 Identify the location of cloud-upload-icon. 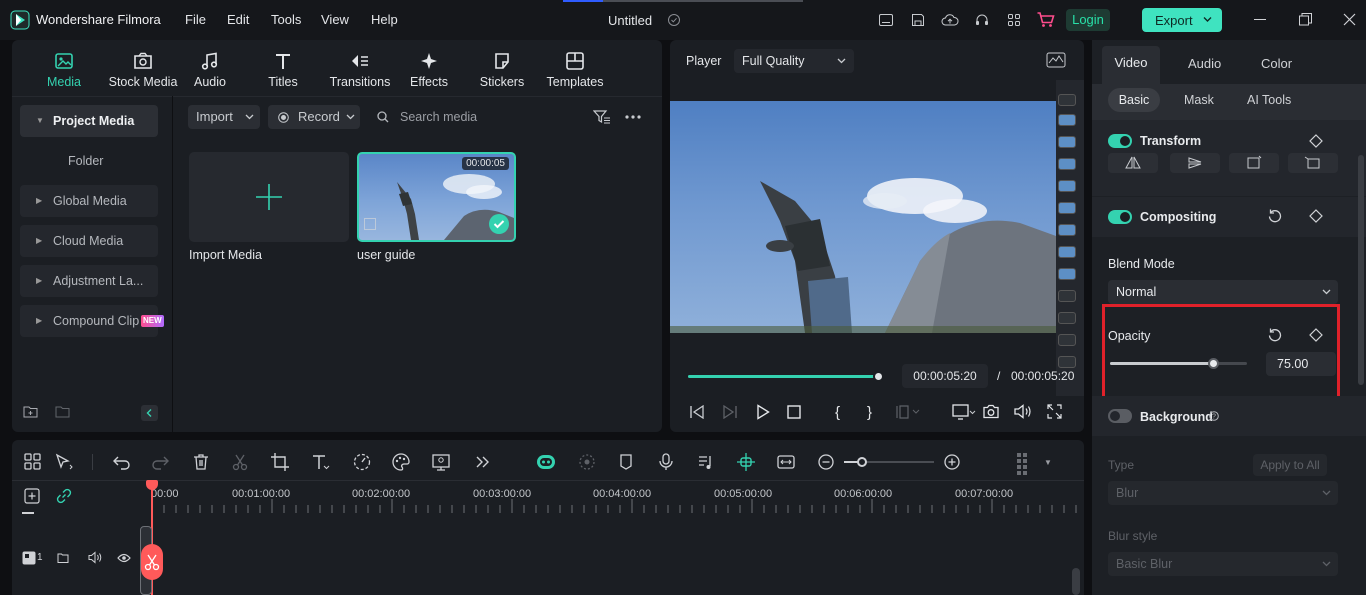
(950, 20).